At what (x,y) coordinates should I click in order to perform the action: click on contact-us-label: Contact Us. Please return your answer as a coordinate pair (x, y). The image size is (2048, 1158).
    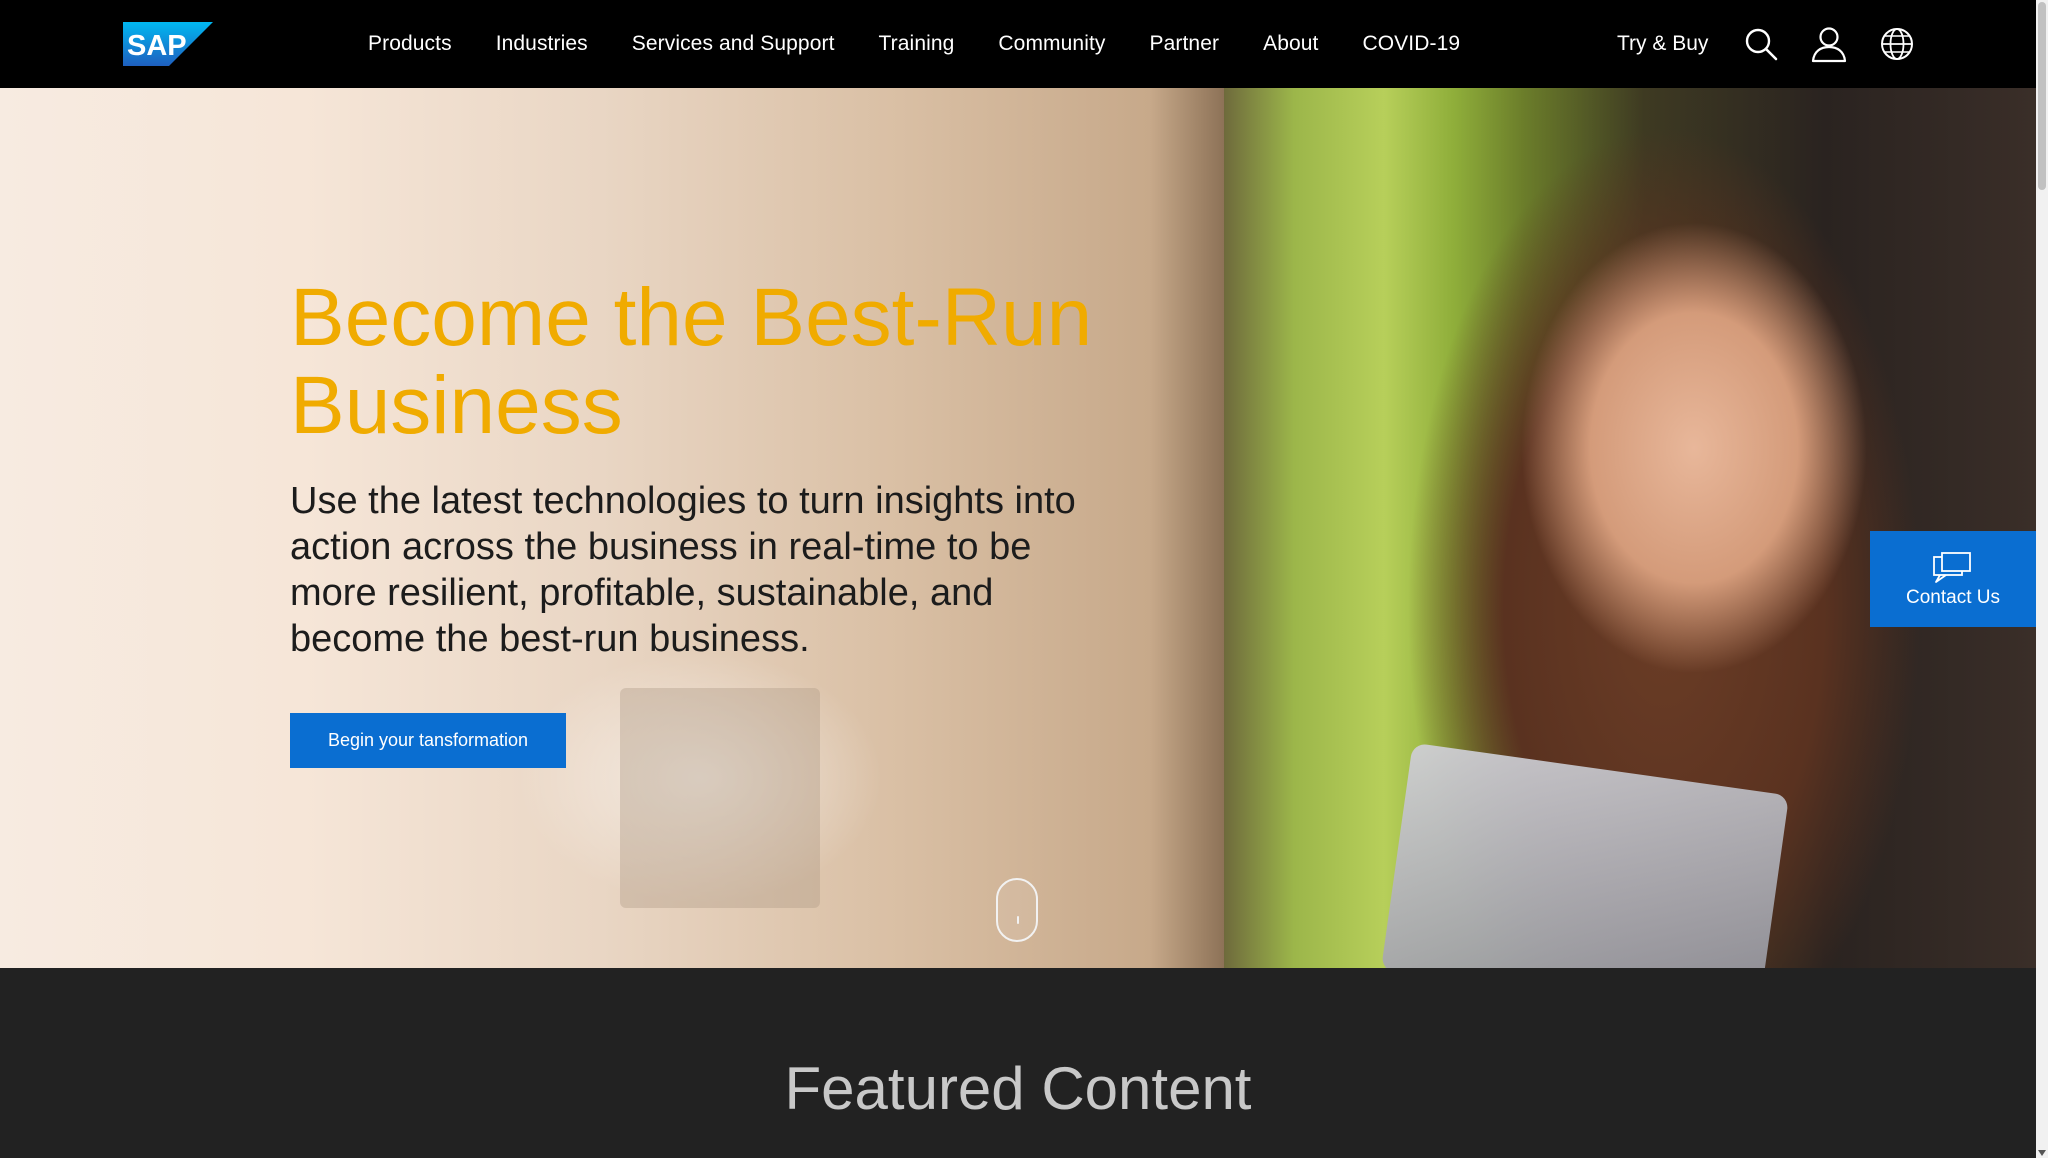
    Looking at the image, I should click on (1953, 597).